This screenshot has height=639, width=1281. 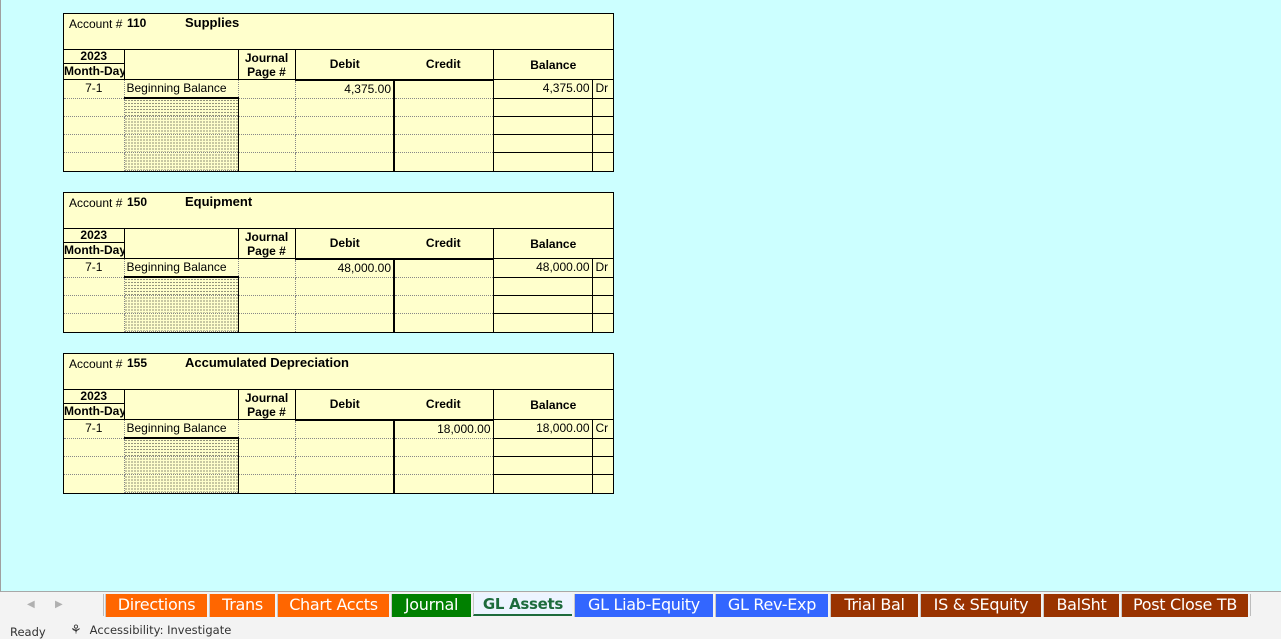 I want to click on tab-post-close-tb: Post Close TB, so click(x=1184, y=605).